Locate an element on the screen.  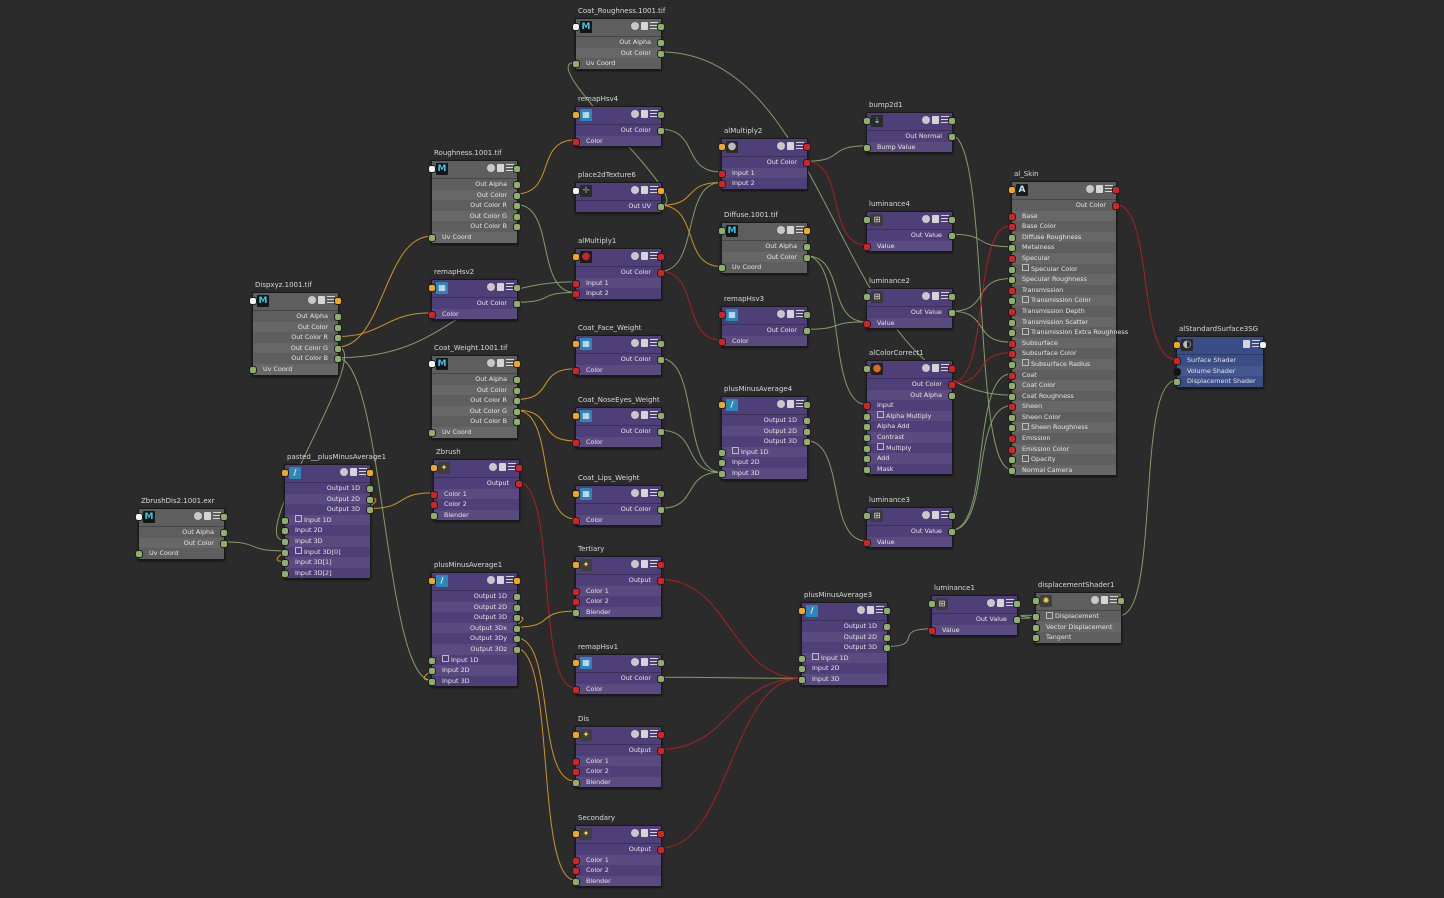
attr-emission-color: Emission Color is located at coordinates (1062, 449).